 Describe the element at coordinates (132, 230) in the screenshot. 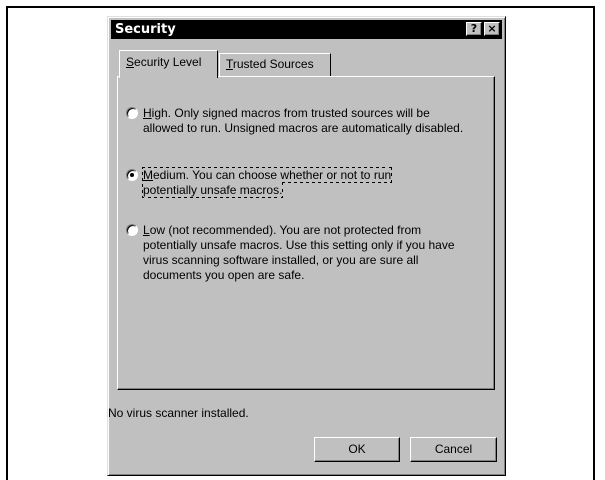

I see `radio-low` at that location.